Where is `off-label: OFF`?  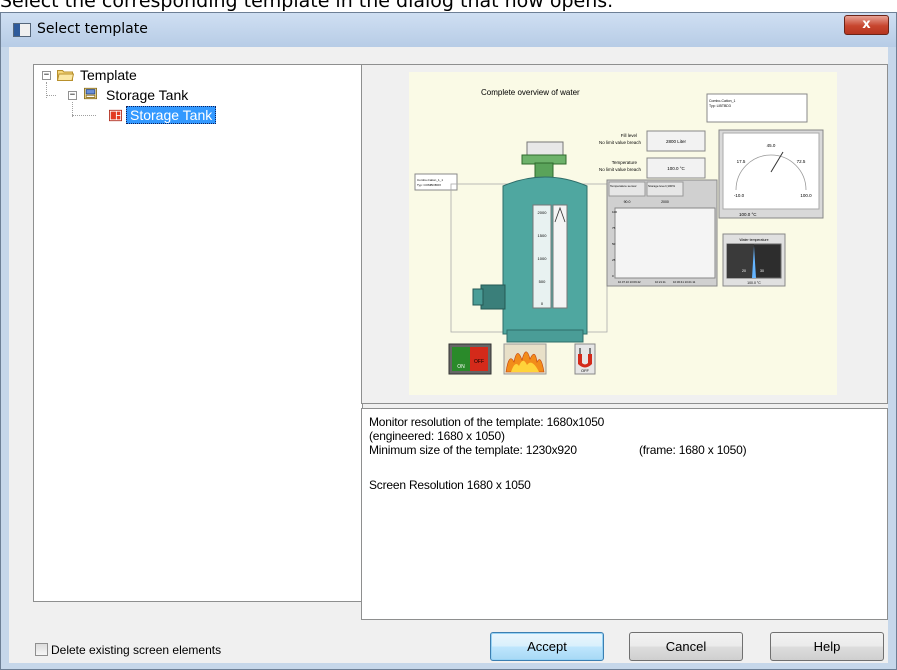
off-label: OFF is located at coordinates (479, 362).